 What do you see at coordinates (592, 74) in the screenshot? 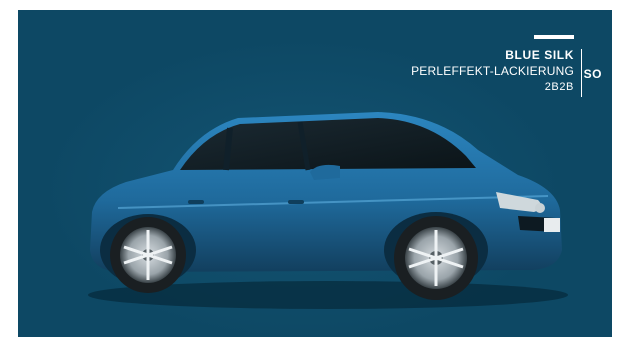
I see `paint-short-code: SO` at bounding box center [592, 74].